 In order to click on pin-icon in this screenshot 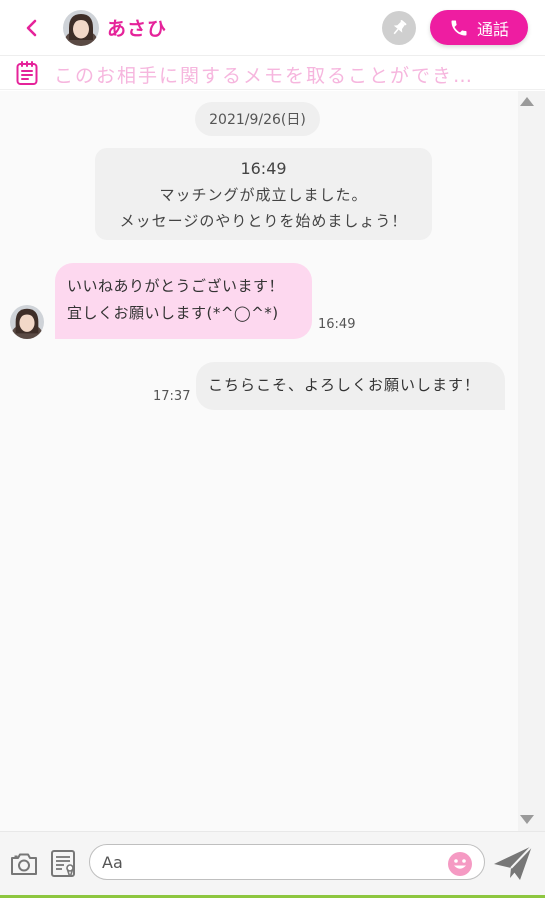, I will do `click(400, 27)`.